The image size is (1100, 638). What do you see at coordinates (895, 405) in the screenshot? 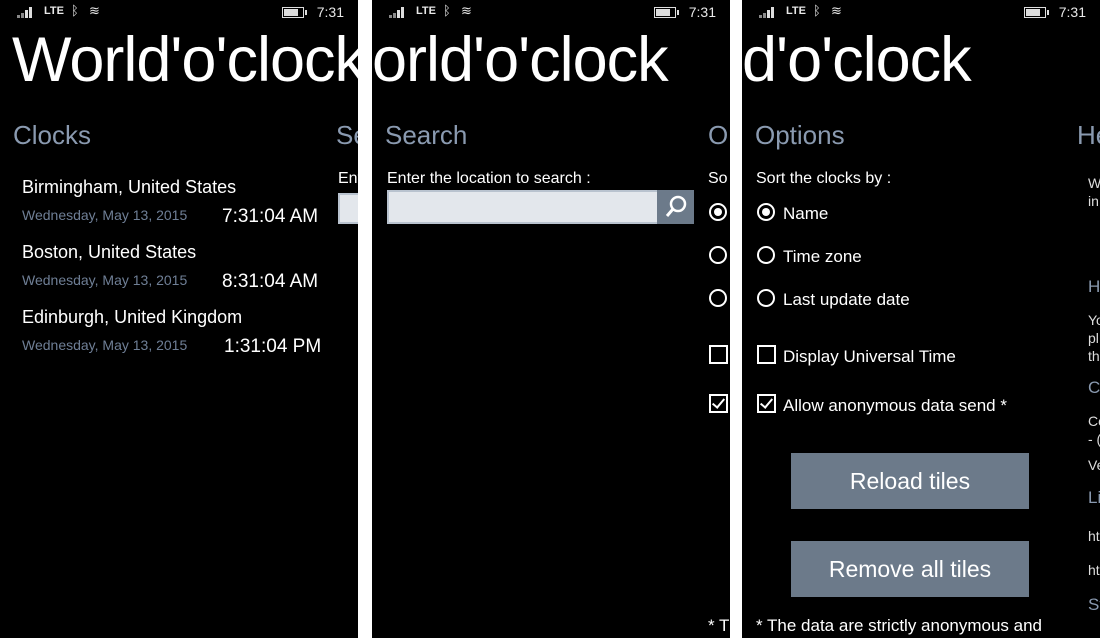
I see `checkbox-label: Allow anonymous data send *` at bounding box center [895, 405].